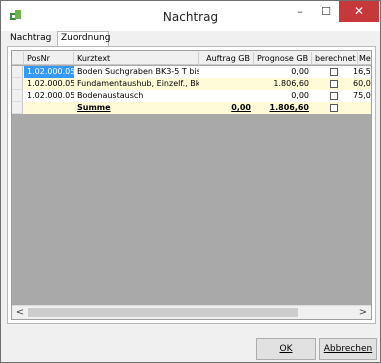 This screenshot has height=363, width=381. Describe the element at coordinates (32, 39) in the screenshot. I see `tab-nachtrag: Nachtrag` at that location.